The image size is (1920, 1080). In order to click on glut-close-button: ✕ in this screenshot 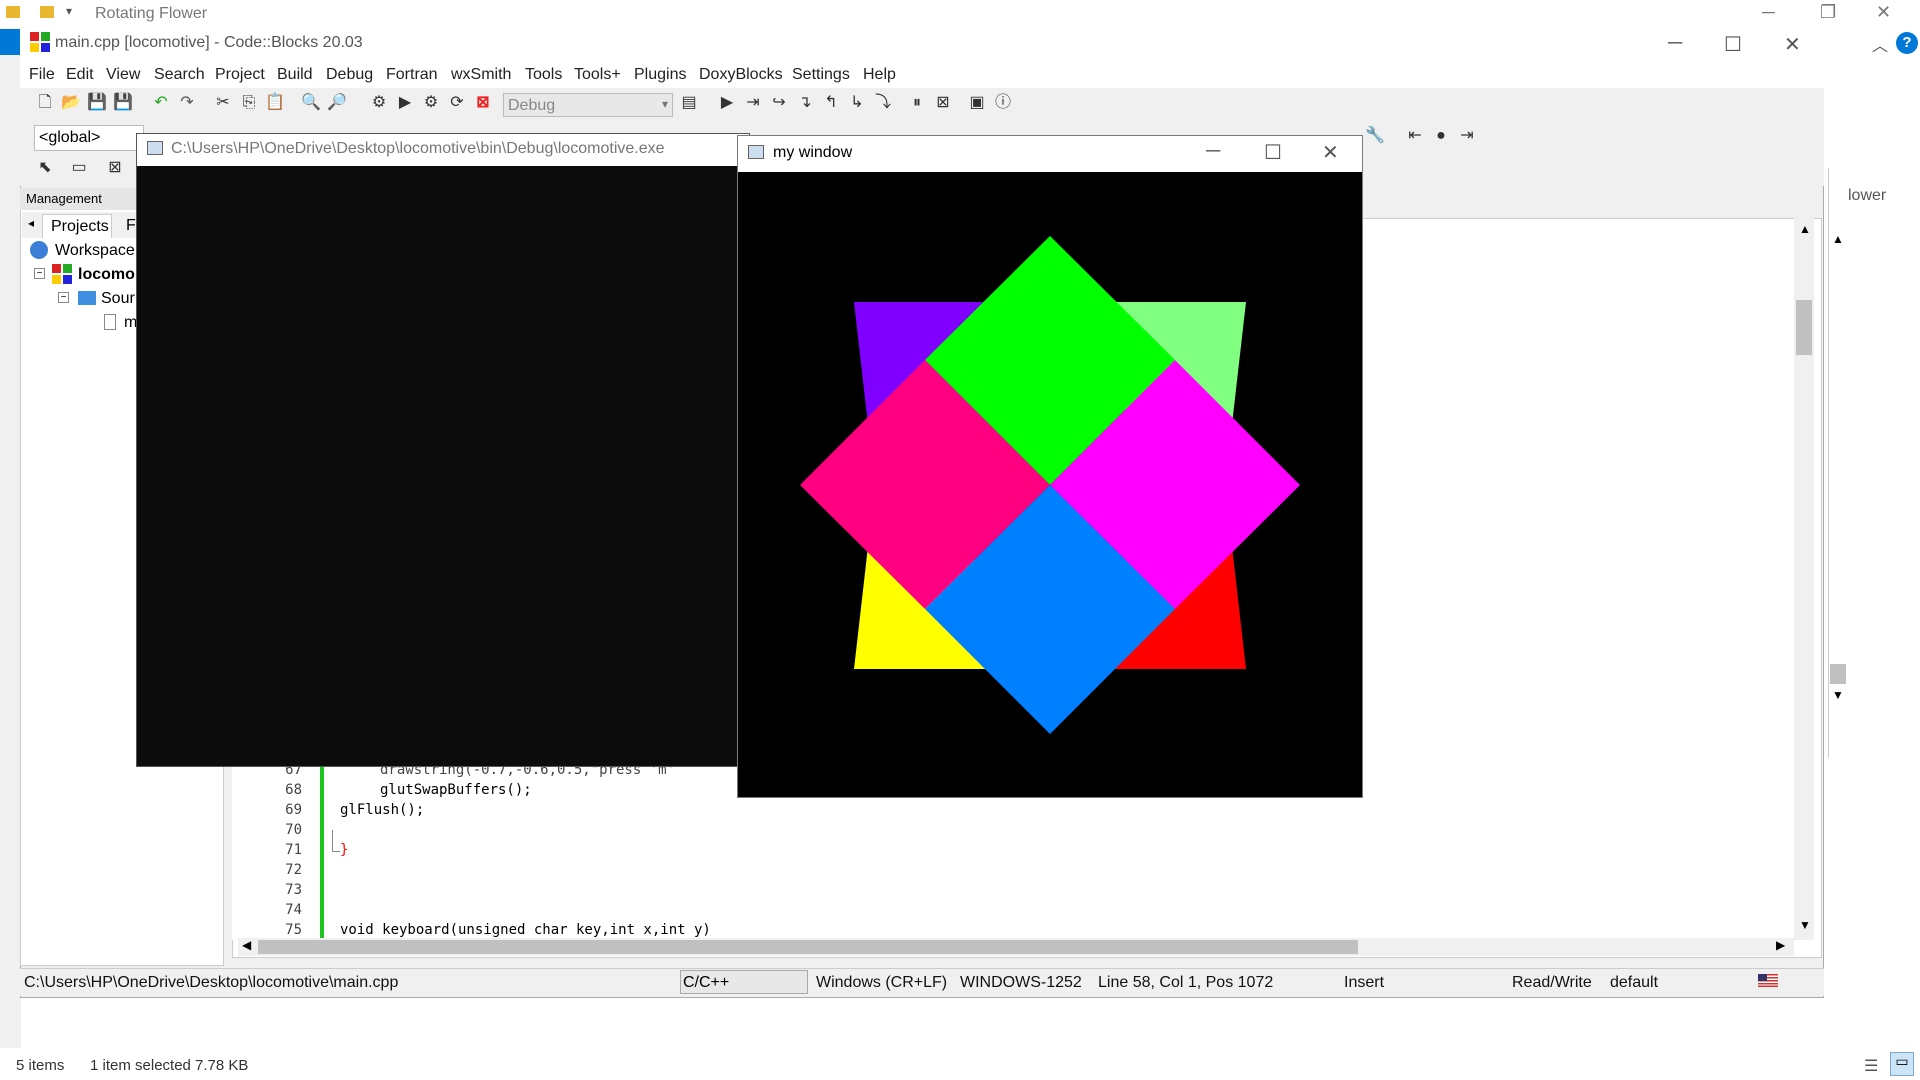, I will do `click(1330, 152)`.